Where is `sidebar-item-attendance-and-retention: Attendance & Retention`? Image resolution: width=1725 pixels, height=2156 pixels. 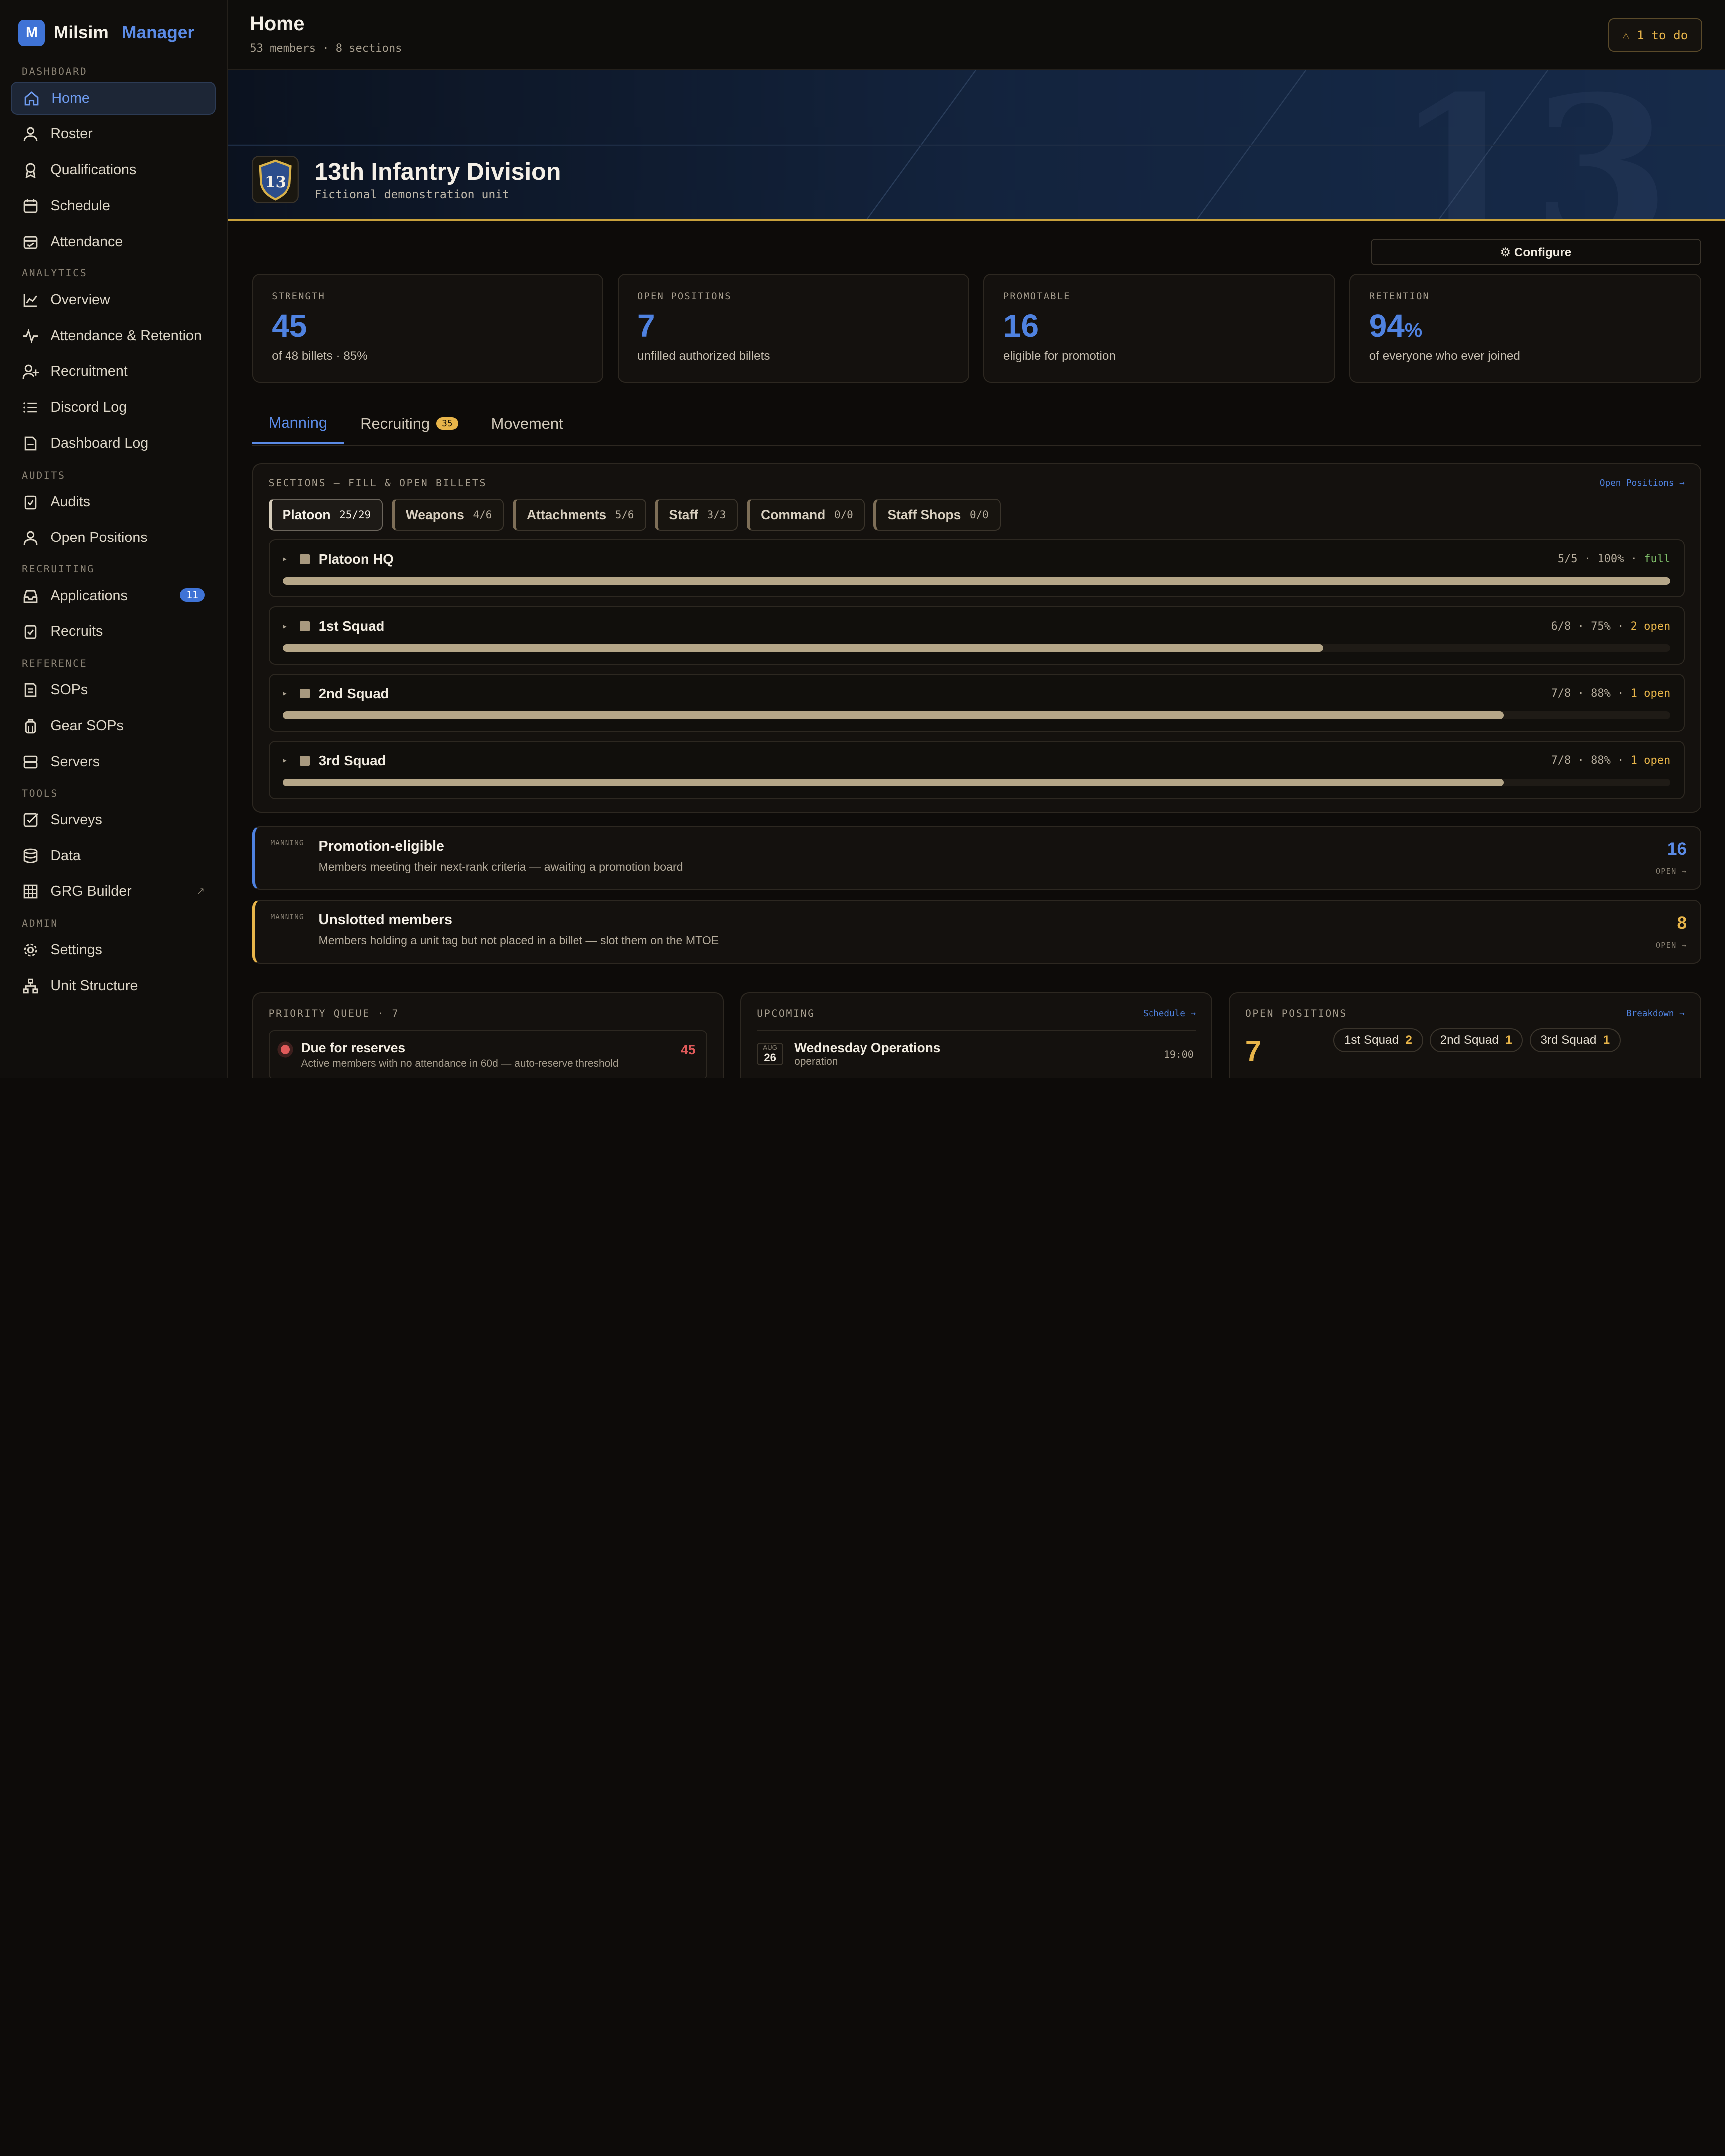 sidebar-item-attendance-and-retention: Attendance & Retention is located at coordinates (113, 335).